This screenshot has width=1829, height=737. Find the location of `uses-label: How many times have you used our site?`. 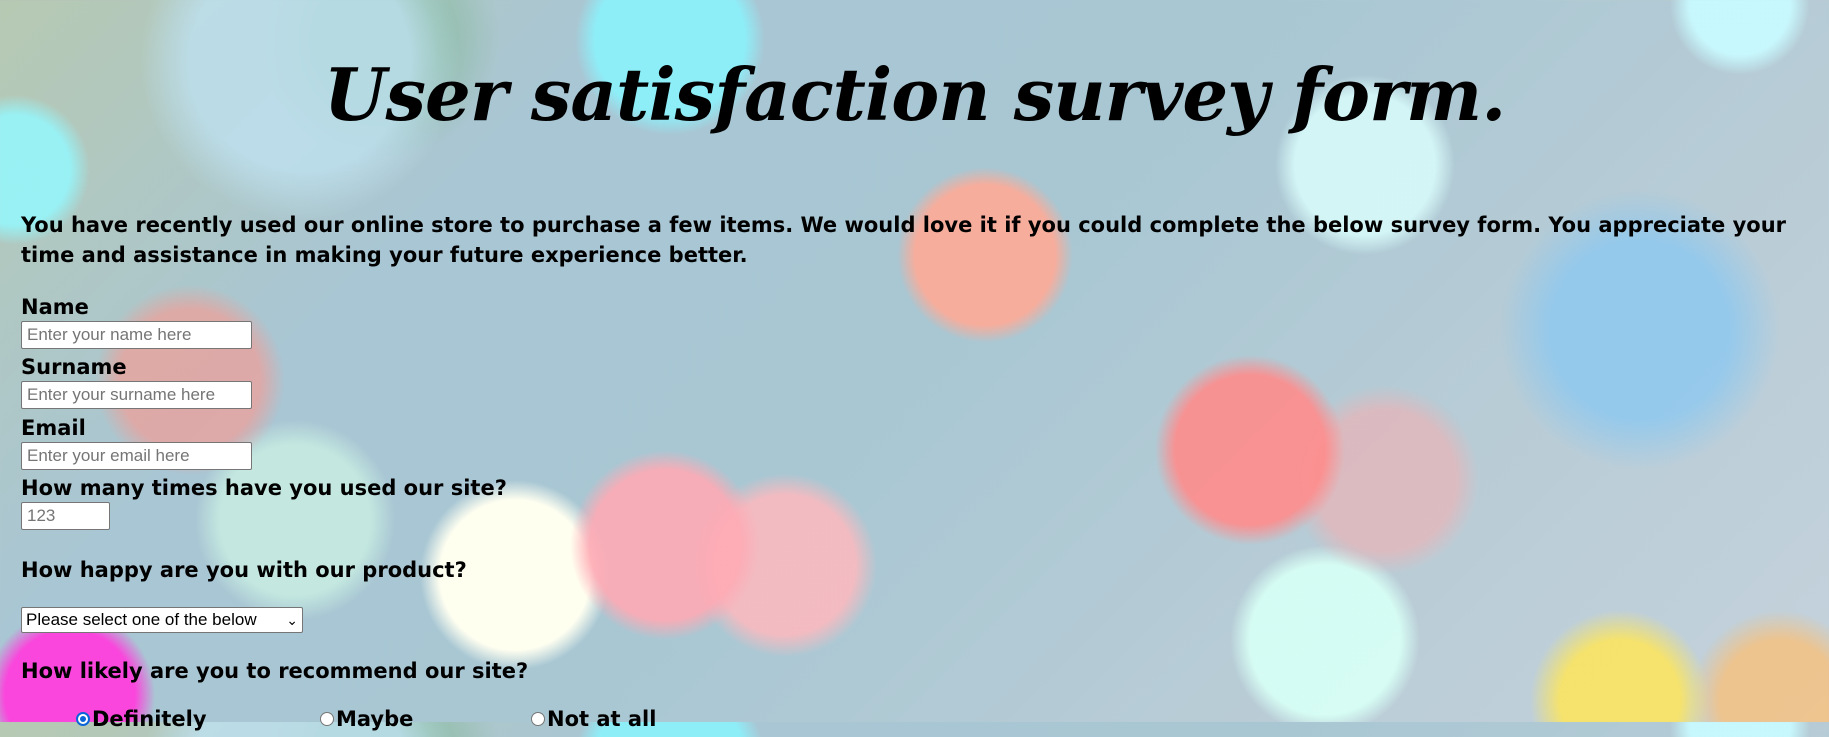

uses-label: How many times have you used our site? is located at coordinates (264, 488).